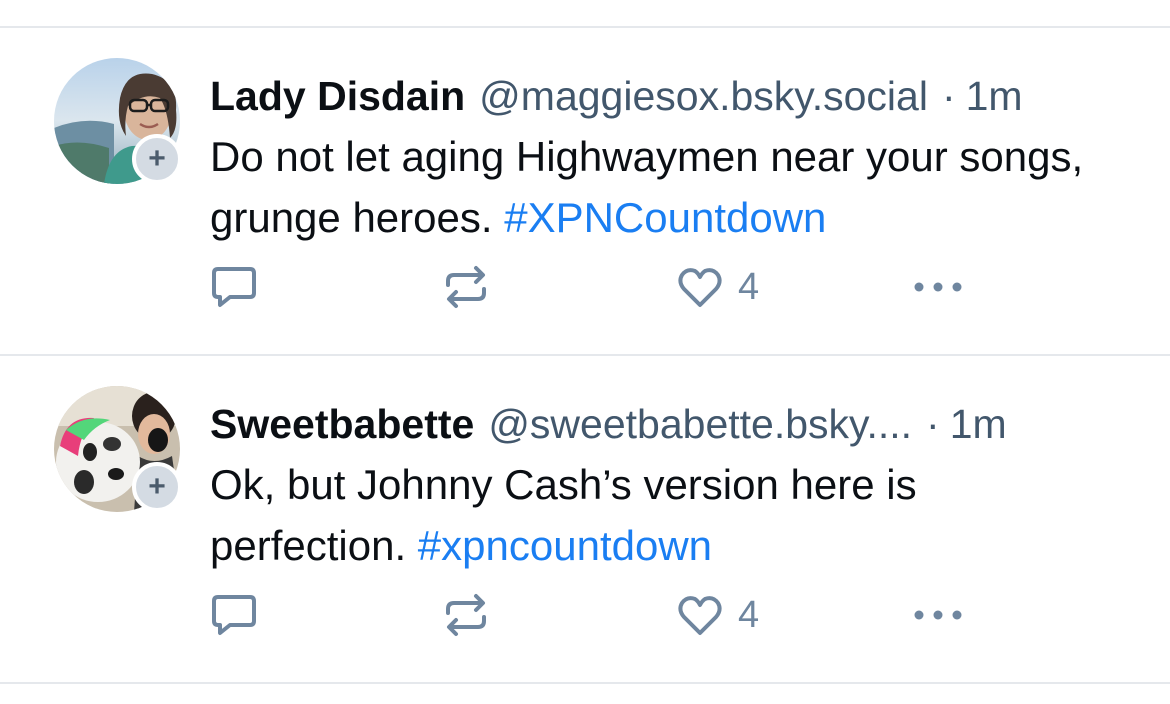 This screenshot has width=1170, height=704. I want to click on divider, so click(585, 683).